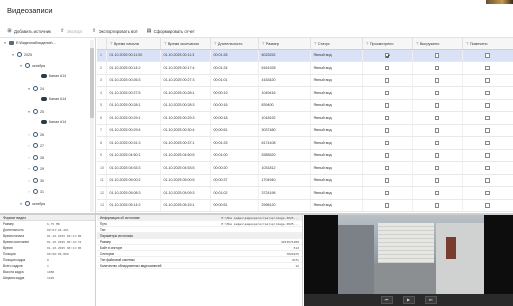  What do you see at coordinates (35, 157) in the screenshot?
I see `tree-item: › 28` at bounding box center [35, 157].